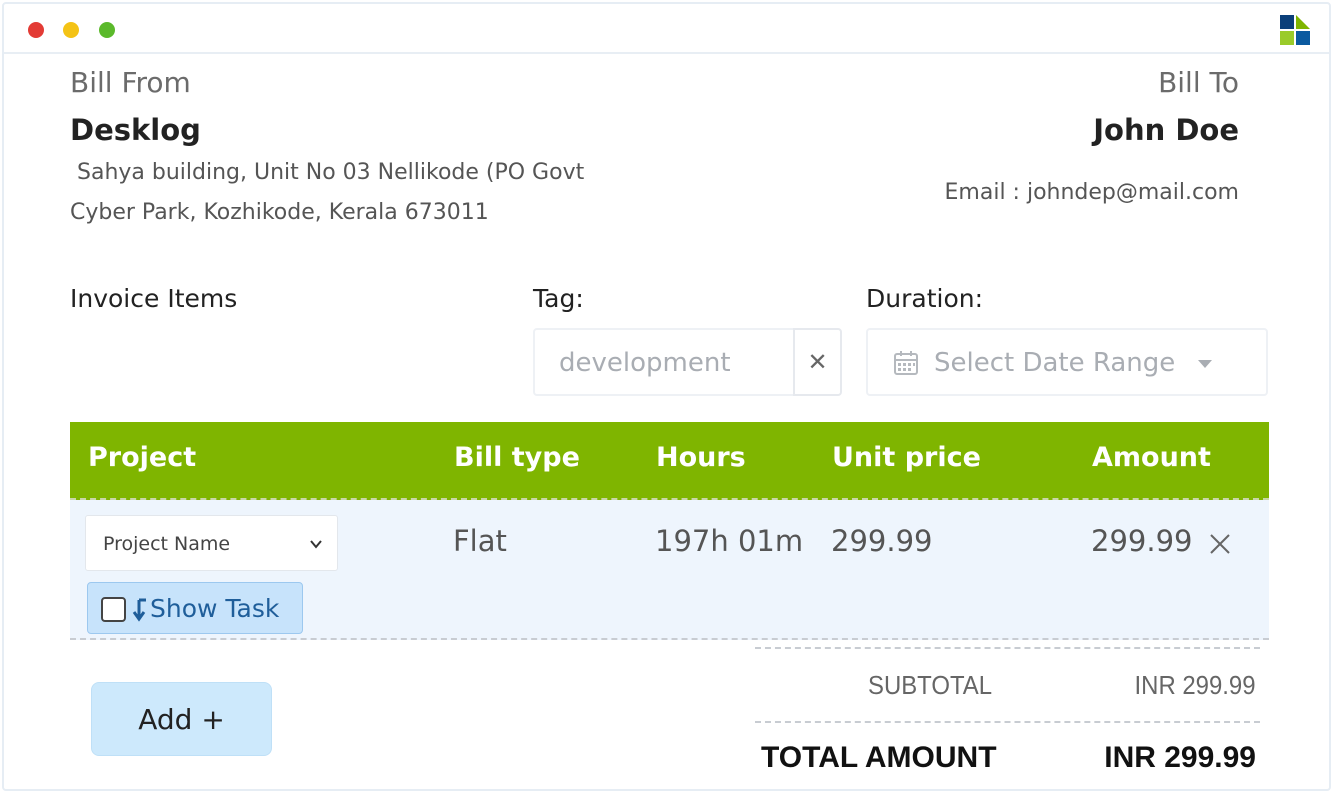 This screenshot has width=1333, height=793. What do you see at coordinates (181, 719) in the screenshot?
I see `add-item-button: Add +` at bounding box center [181, 719].